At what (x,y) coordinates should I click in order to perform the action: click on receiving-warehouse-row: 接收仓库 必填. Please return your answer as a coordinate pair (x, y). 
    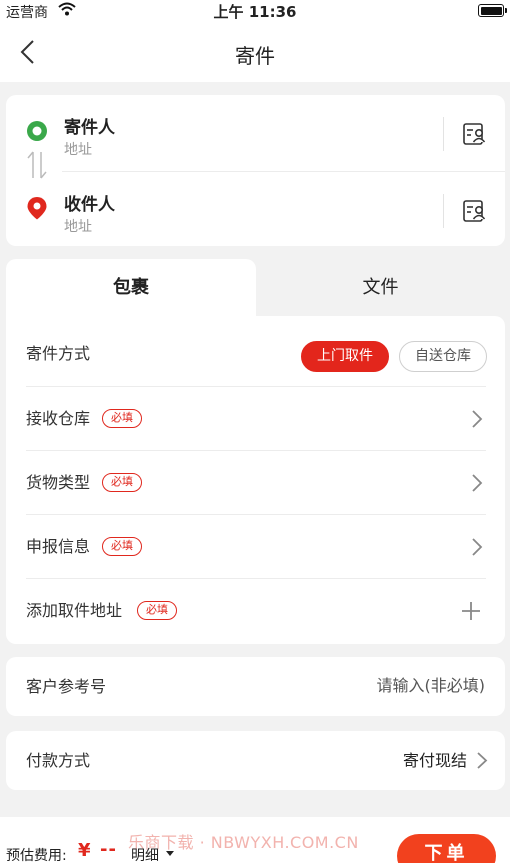
    Looking at the image, I should click on (255, 419).